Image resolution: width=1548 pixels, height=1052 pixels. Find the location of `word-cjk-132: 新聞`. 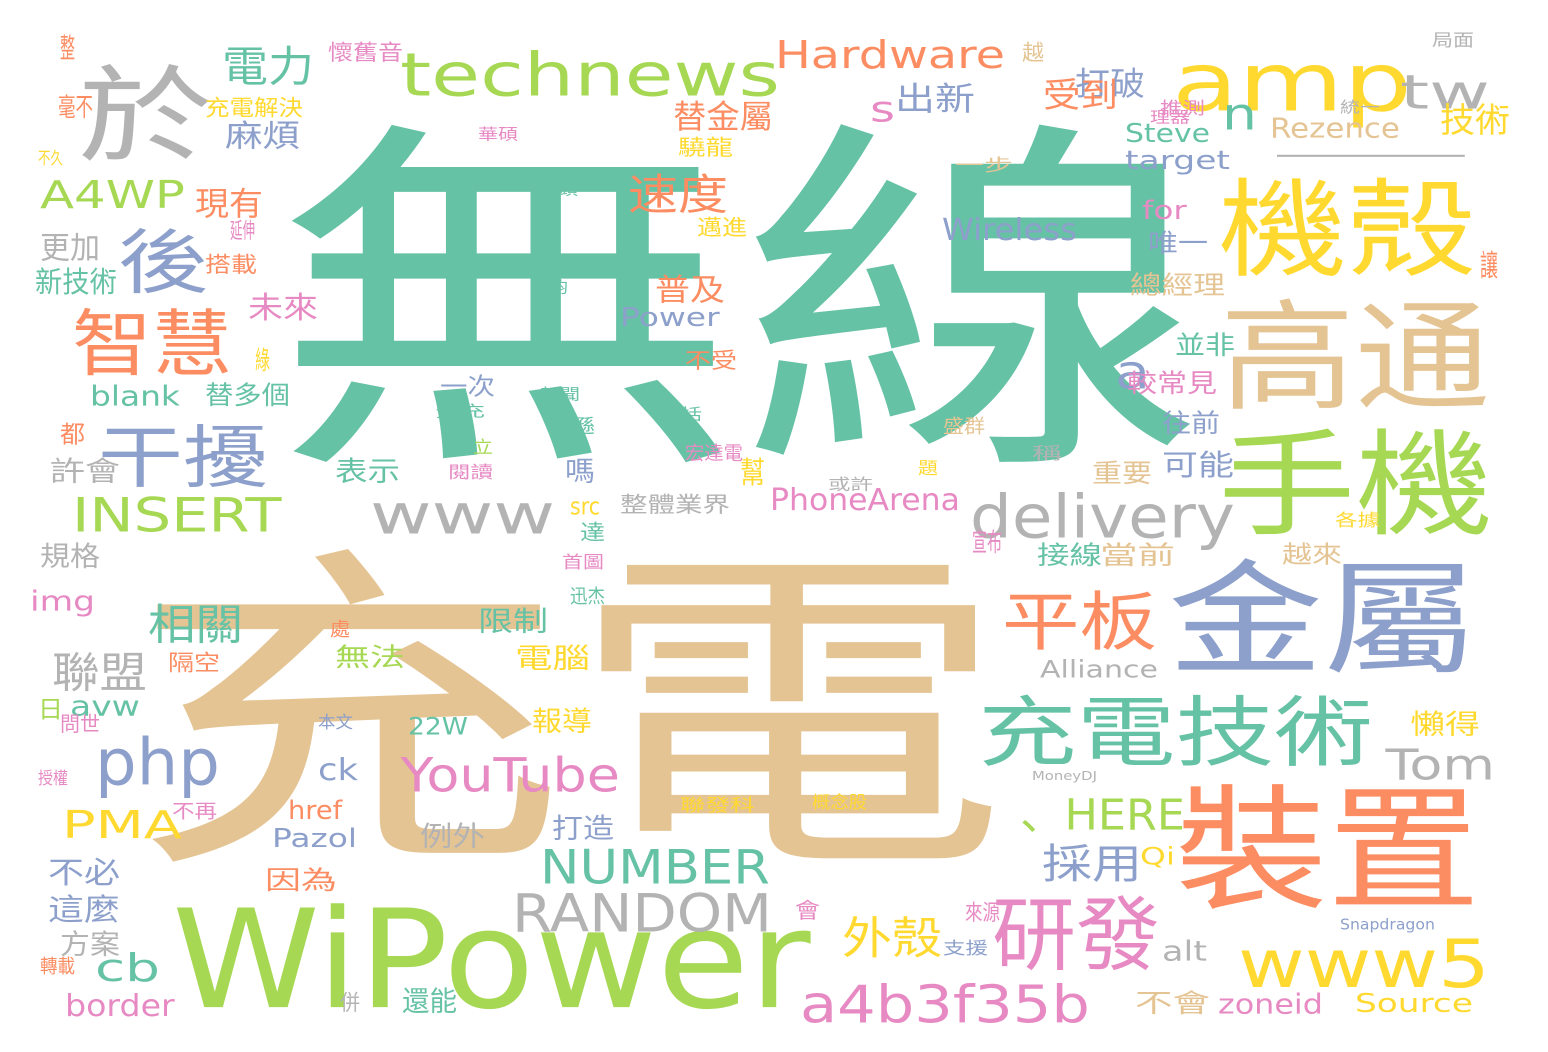

word-cjk-132: 新聞 is located at coordinates (560, 395).